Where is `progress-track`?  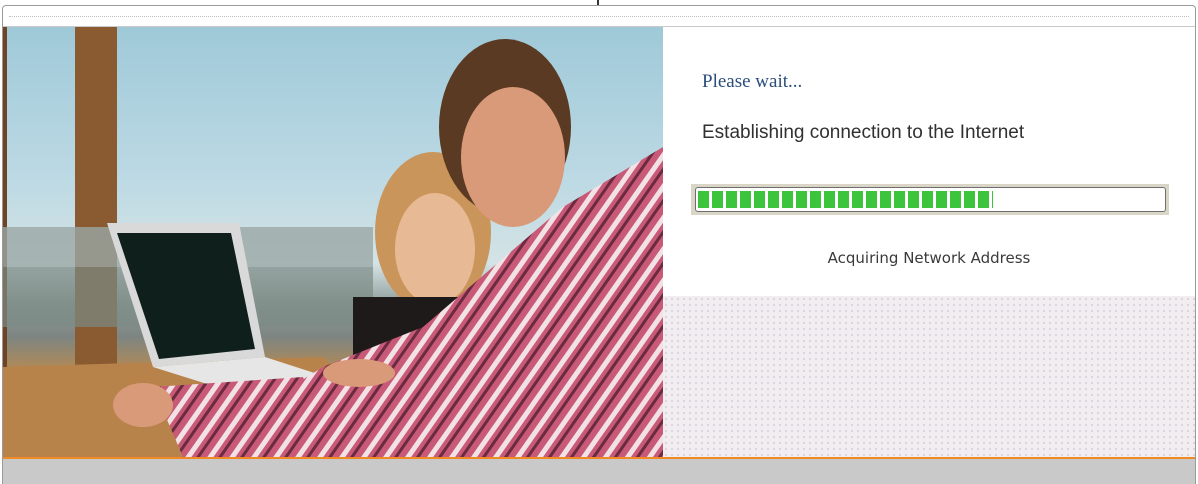
progress-track is located at coordinates (930, 199).